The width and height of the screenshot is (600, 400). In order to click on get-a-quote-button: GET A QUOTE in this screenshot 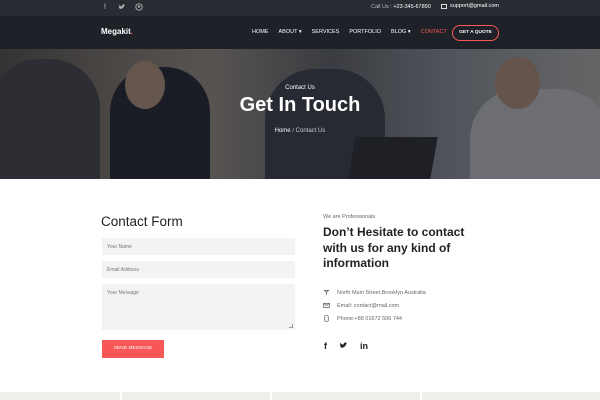, I will do `click(475, 33)`.